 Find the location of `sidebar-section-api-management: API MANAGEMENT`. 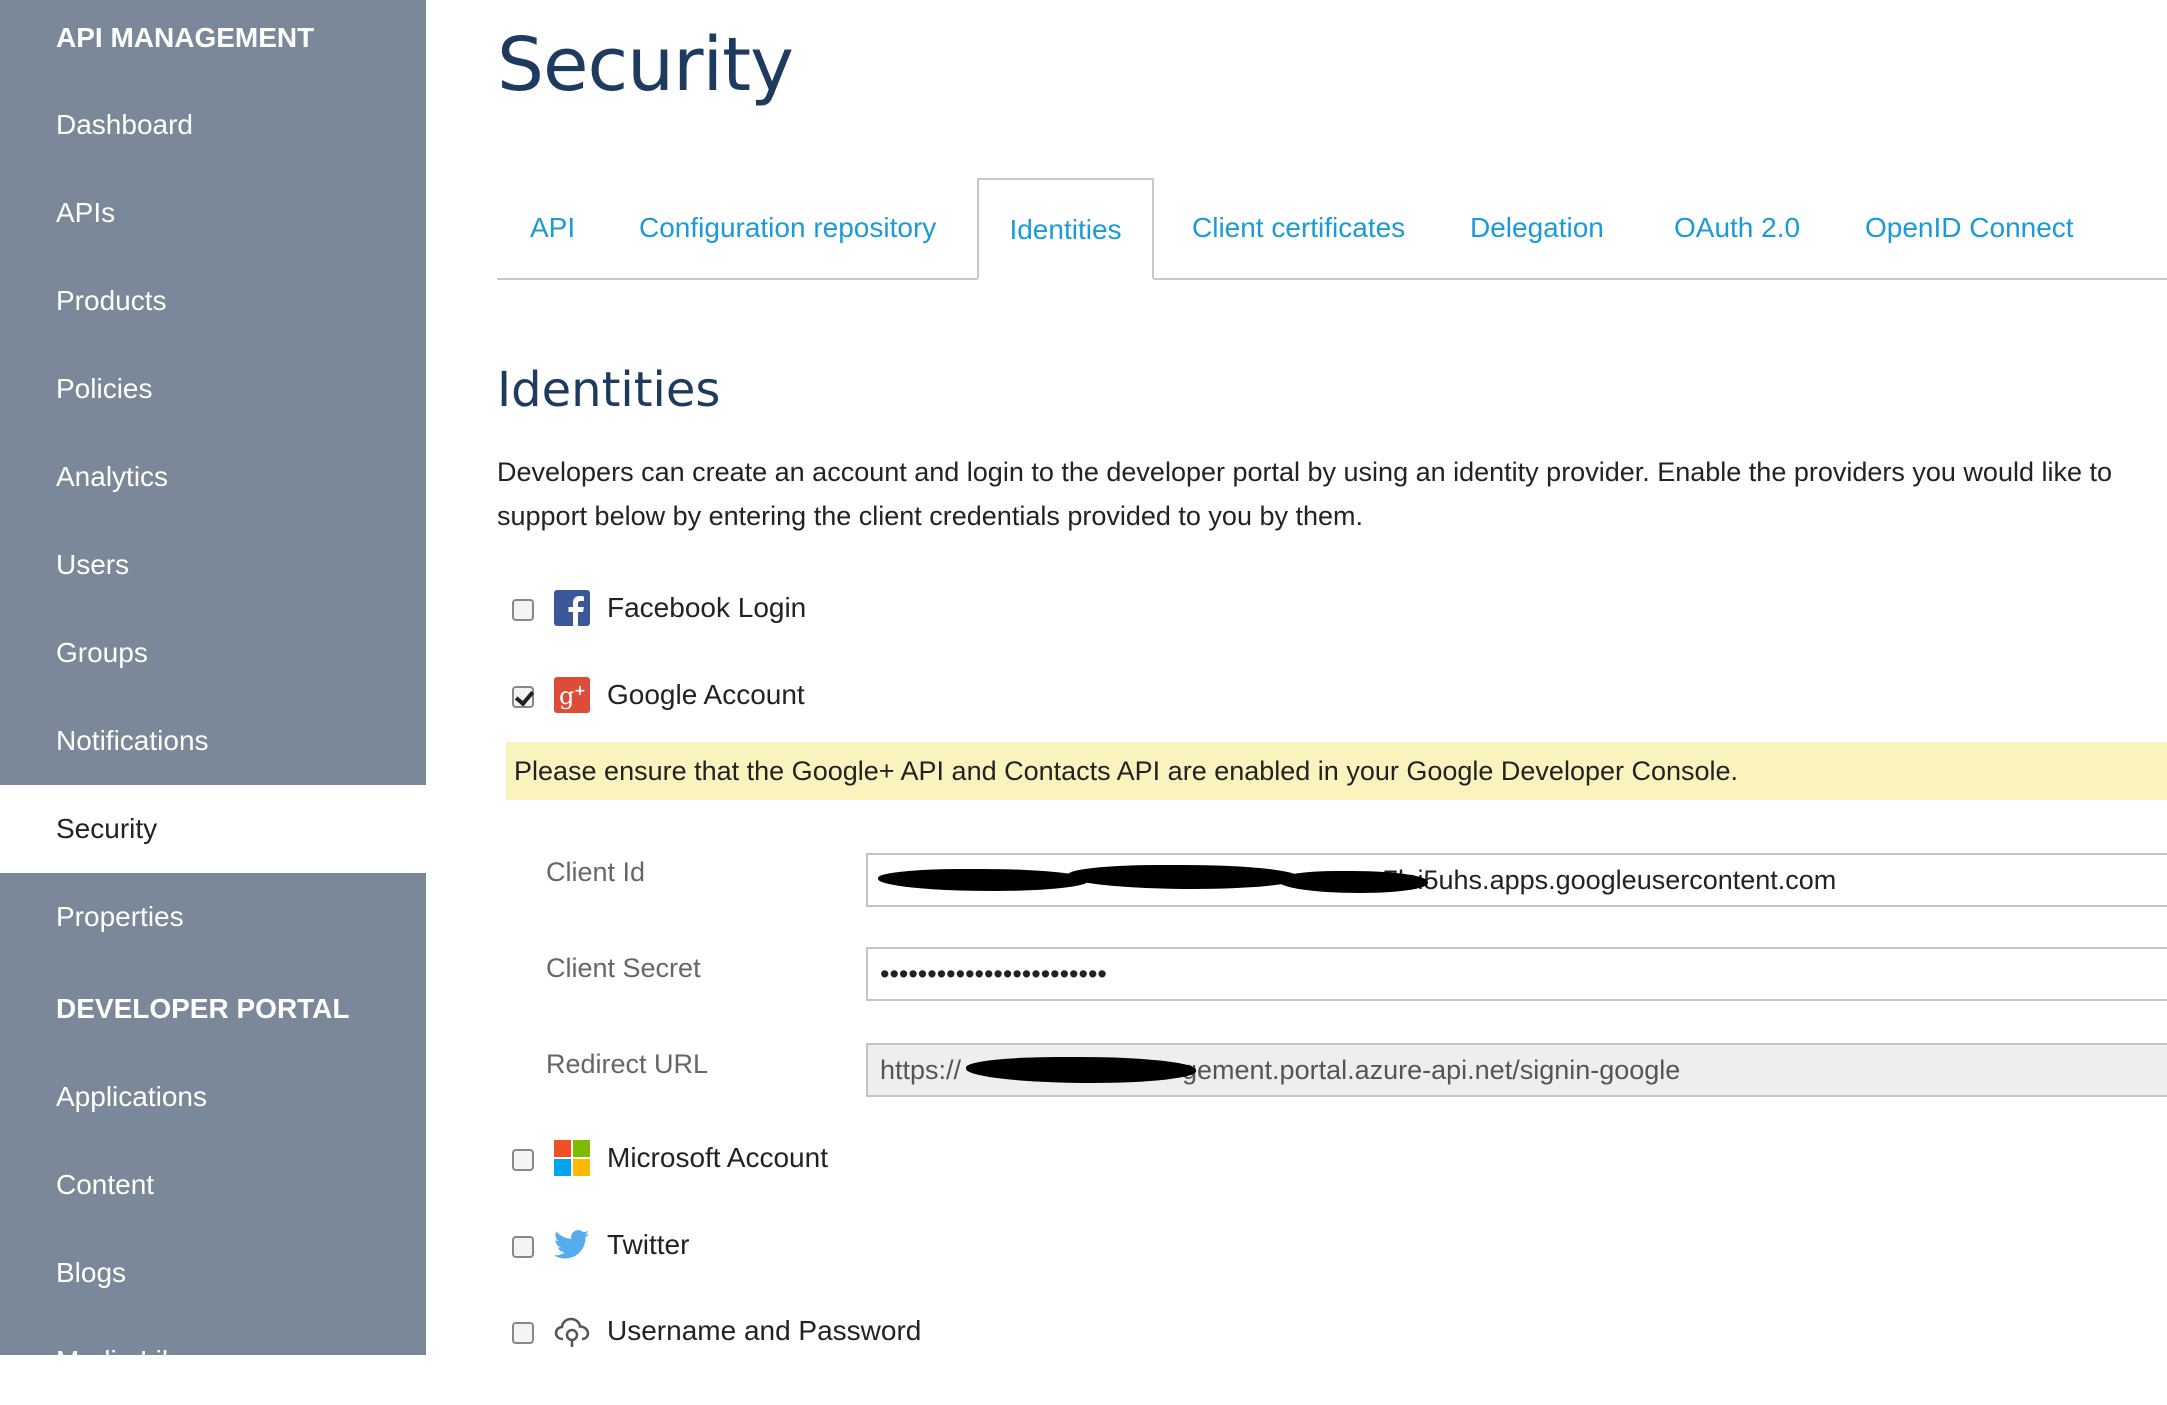

sidebar-section-api-management: API MANAGEMENT is located at coordinates (185, 37).